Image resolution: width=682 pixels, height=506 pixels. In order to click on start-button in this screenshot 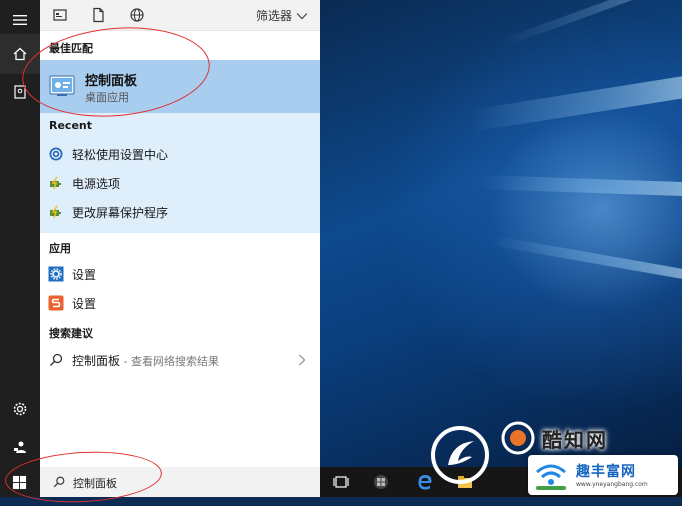, I will do `click(20, 482)`.